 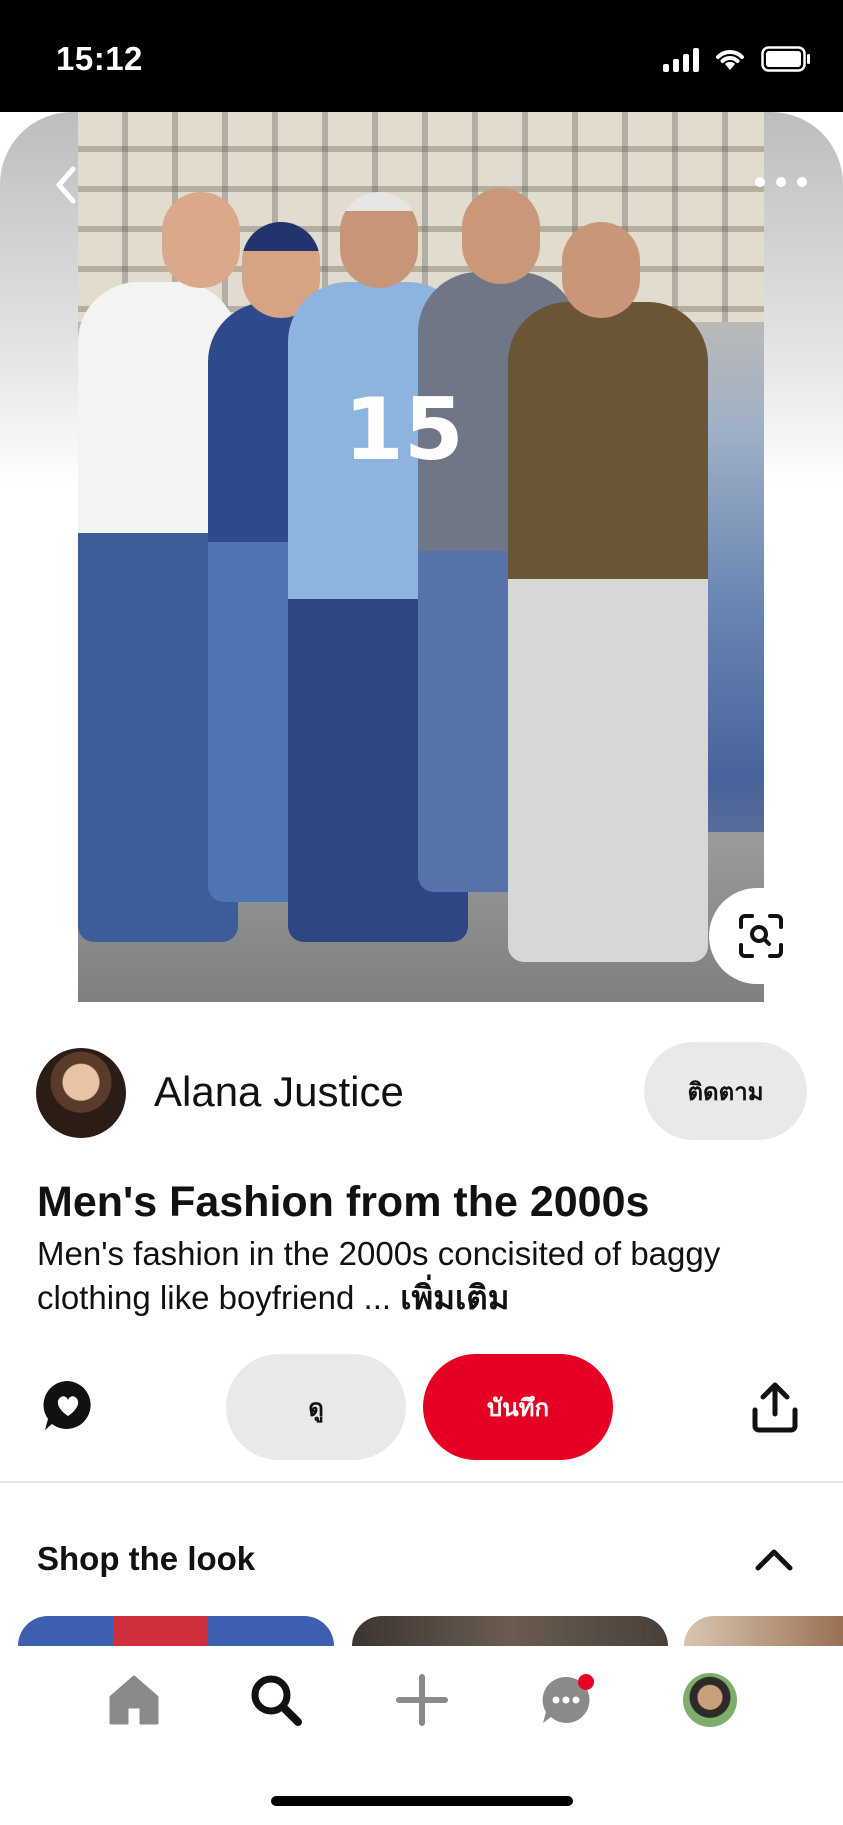 What do you see at coordinates (316, 1407) in the screenshot?
I see `view-button: ดู` at bounding box center [316, 1407].